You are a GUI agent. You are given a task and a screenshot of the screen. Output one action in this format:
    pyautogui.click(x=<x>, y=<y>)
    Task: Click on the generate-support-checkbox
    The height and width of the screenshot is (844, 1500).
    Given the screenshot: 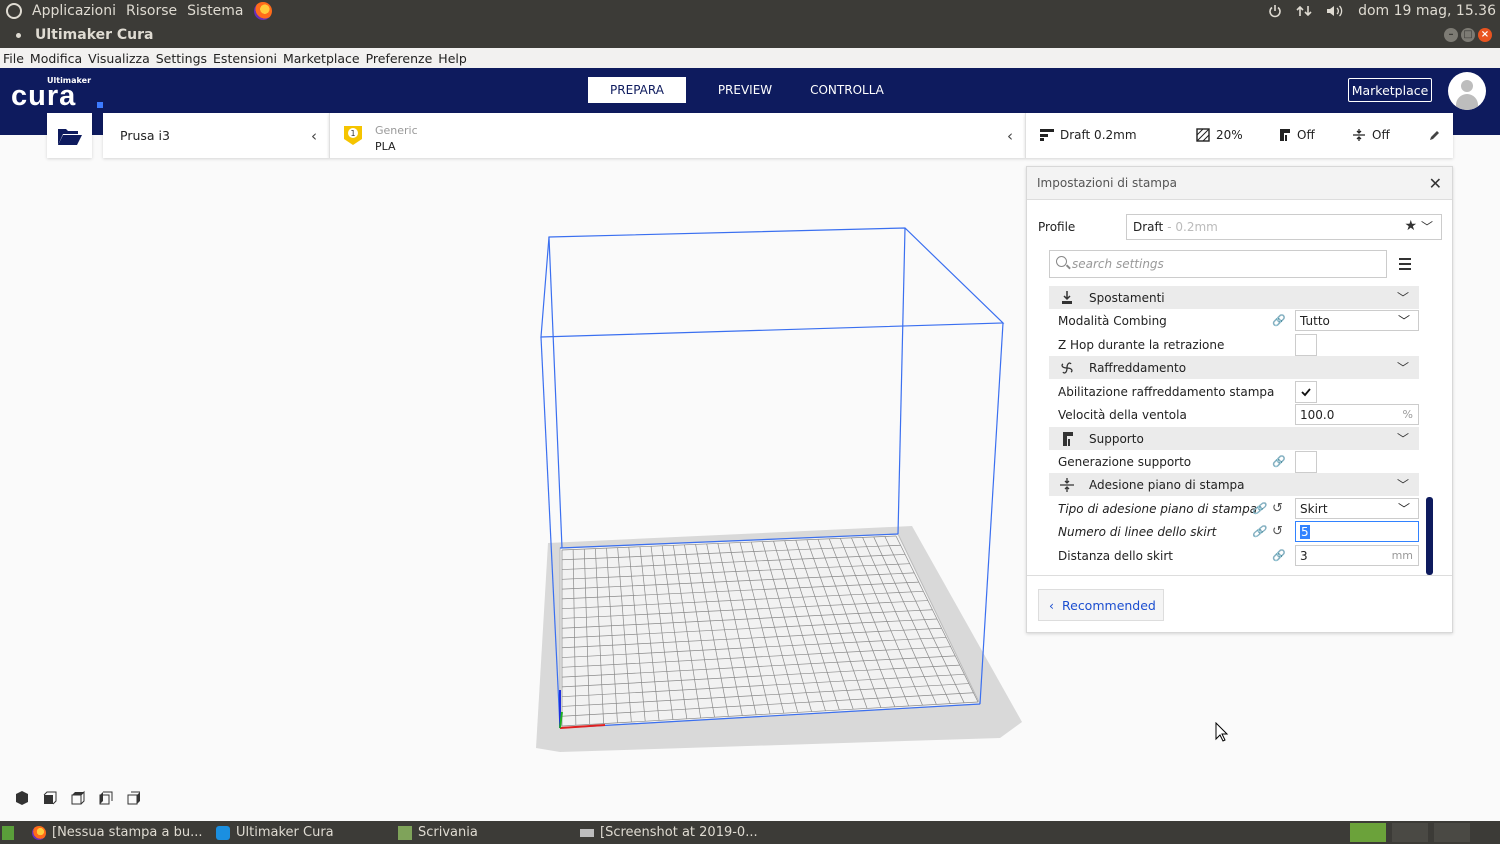 What is the action you would take?
    pyautogui.click(x=1306, y=461)
    